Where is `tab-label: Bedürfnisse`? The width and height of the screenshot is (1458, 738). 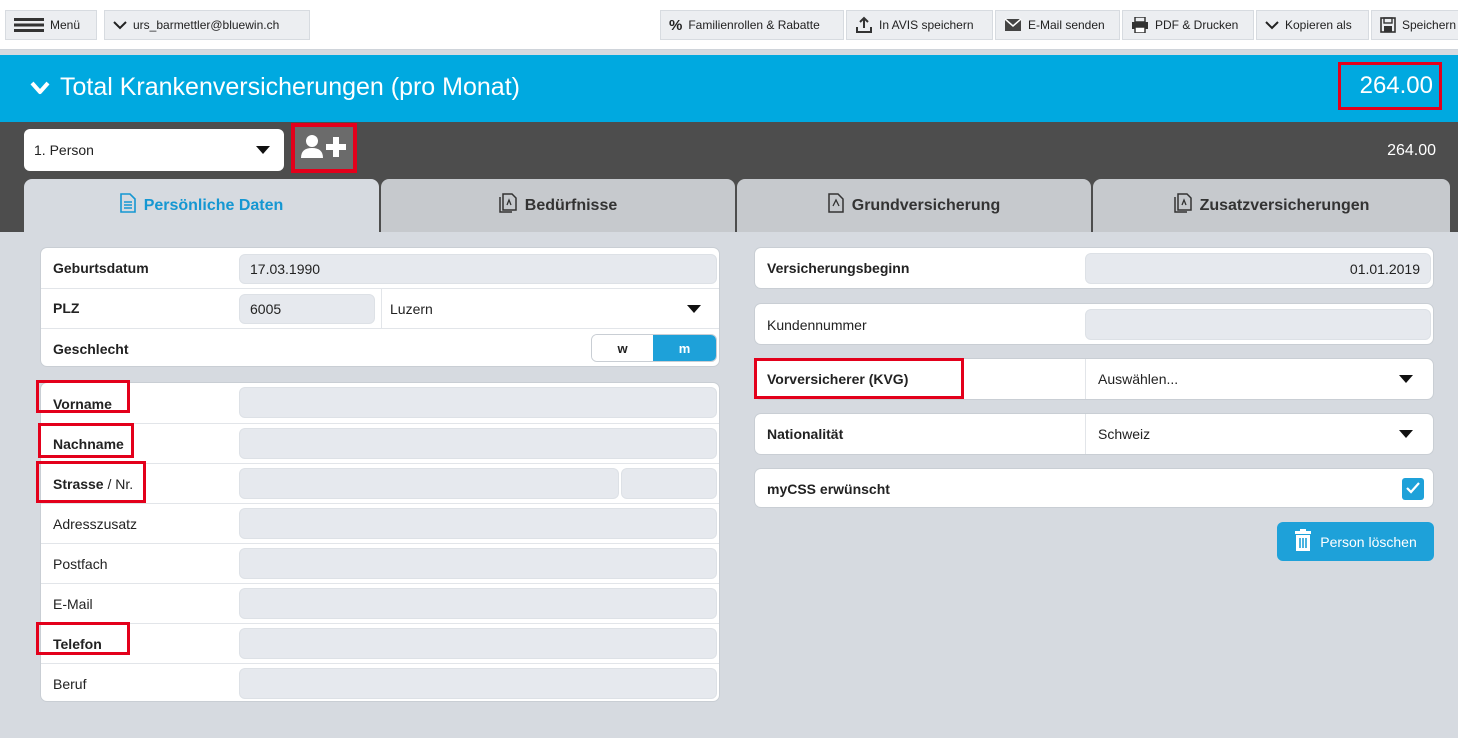 tab-label: Bedürfnisse is located at coordinates (571, 205).